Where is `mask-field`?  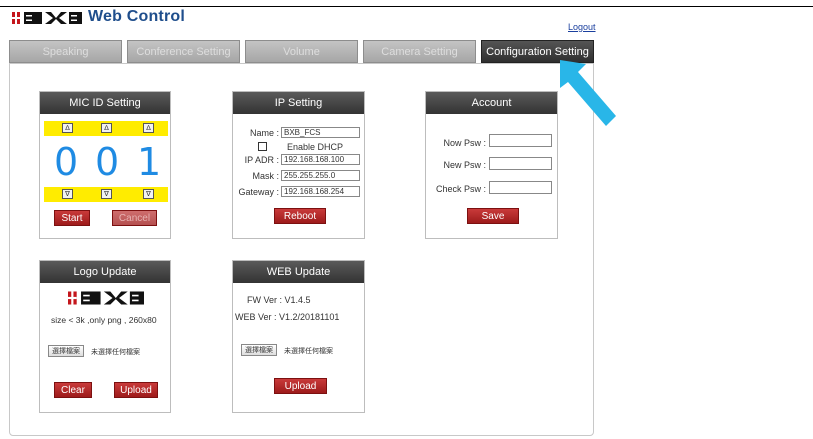
mask-field is located at coordinates (320, 175).